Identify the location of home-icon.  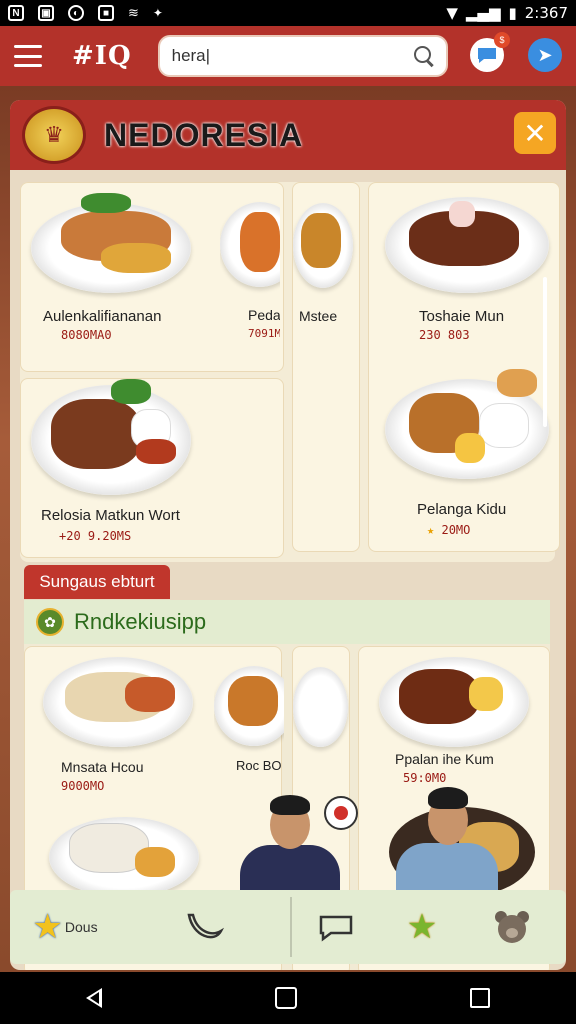
(285, 998).